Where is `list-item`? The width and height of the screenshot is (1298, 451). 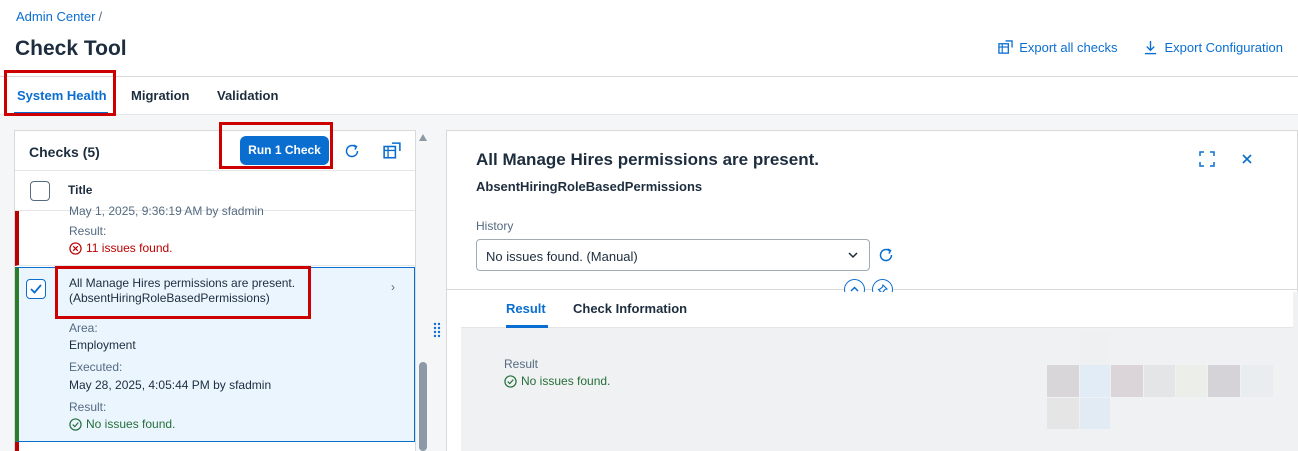
list-item is located at coordinates (215, 446).